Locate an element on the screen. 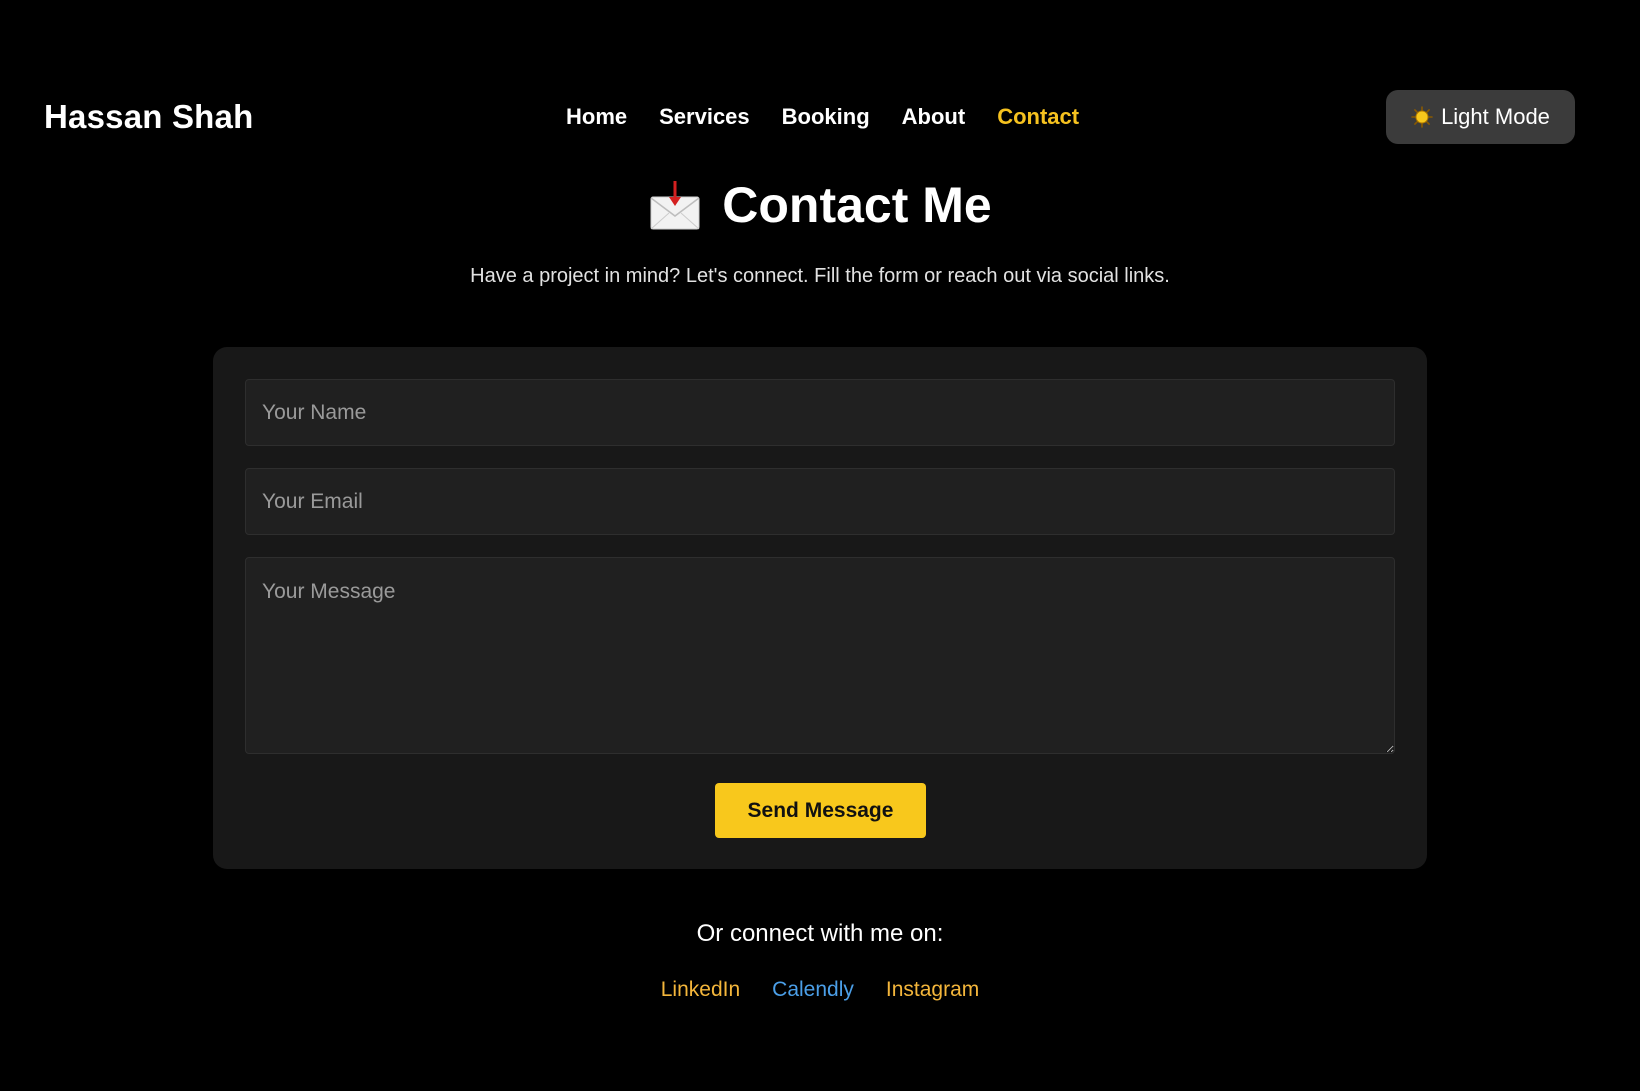 This screenshot has width=1640, height=1091. main-nav: Home Services Booking About Contact is located at coordinates (838, 117).